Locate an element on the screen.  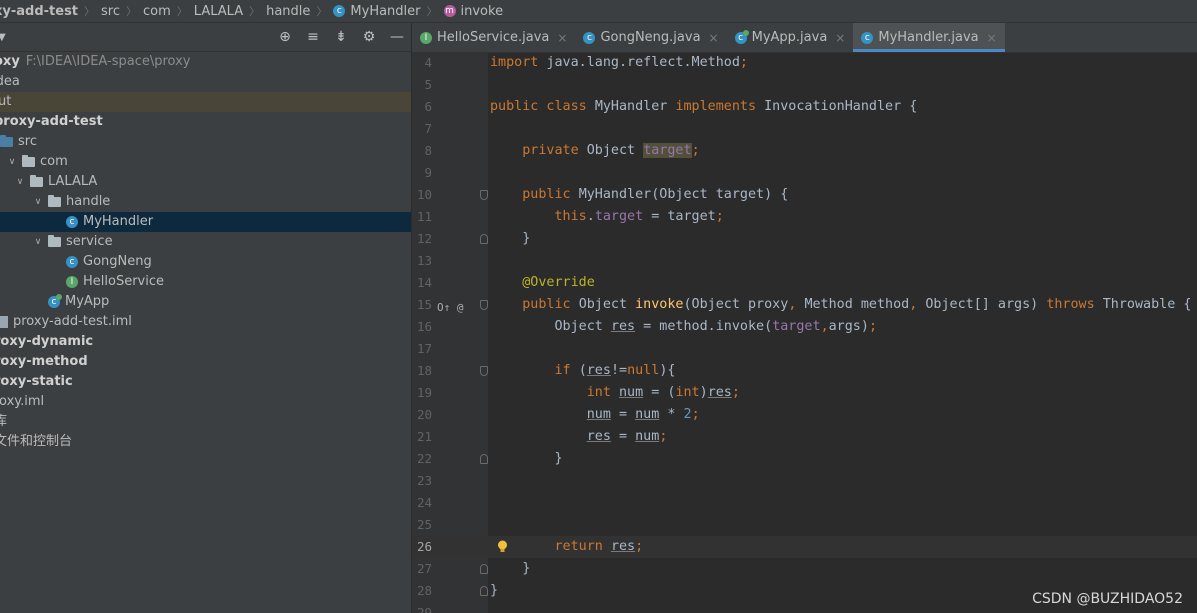
line-number: 5 is located at coordinates (428, 84).